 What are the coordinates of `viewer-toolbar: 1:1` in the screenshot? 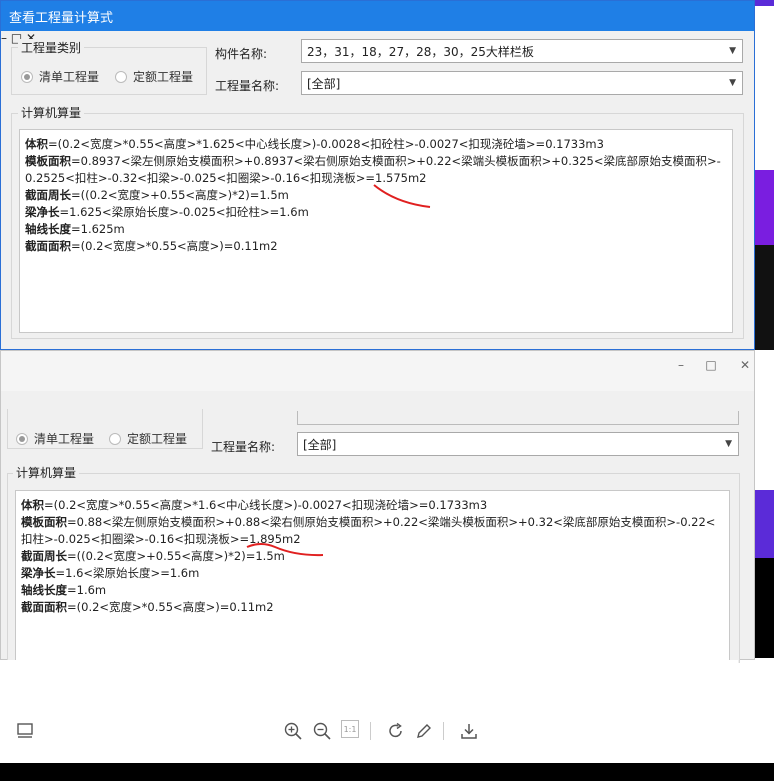 It's located at (369, 711).